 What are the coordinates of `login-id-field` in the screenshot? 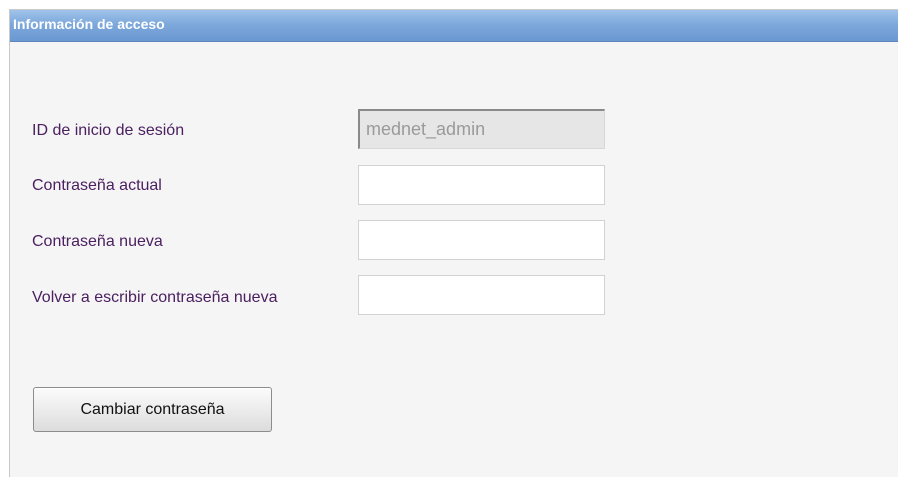 It's located at (481, 129).